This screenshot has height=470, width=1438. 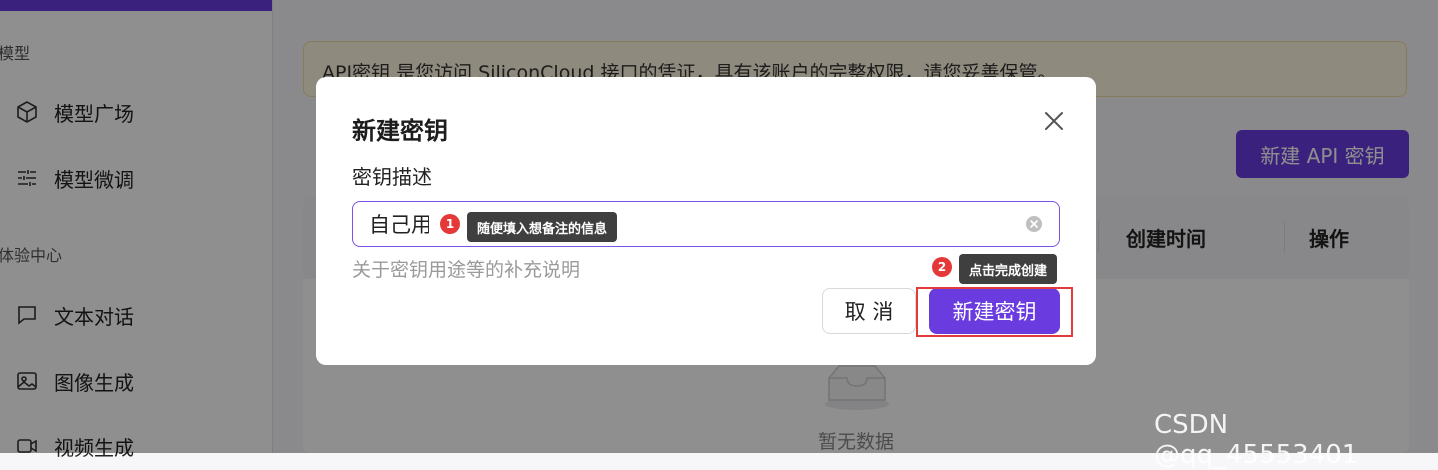 What do you see at coordinates (1256, 440) in the screenshot?
I see `watermark: CSDN @qq_45553401` at bounding box center [1256, 440].